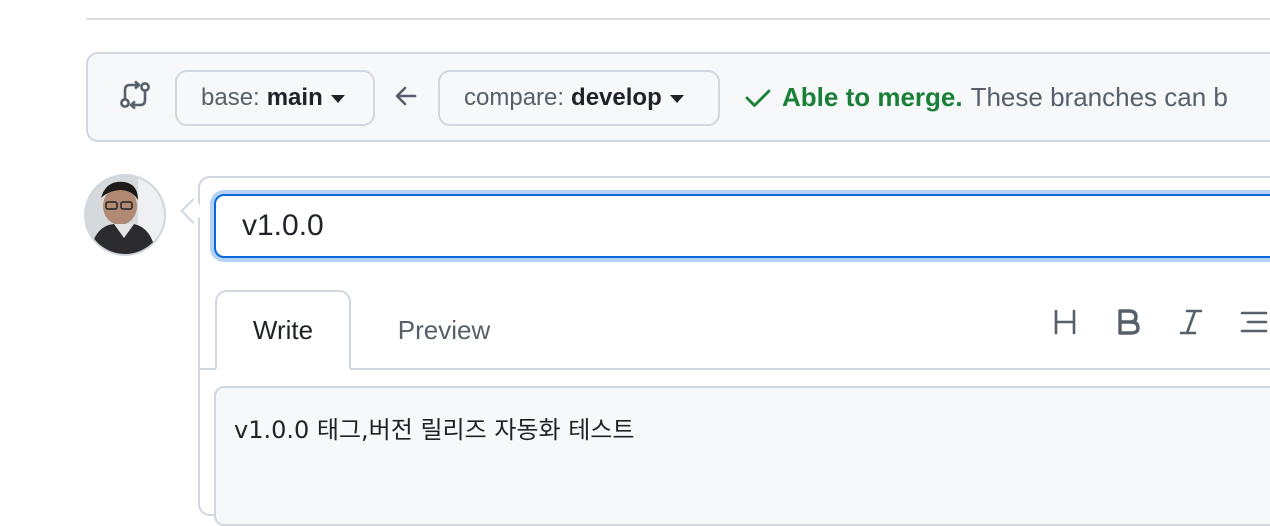  I want to click on italic-icon, so click(1191, 322).